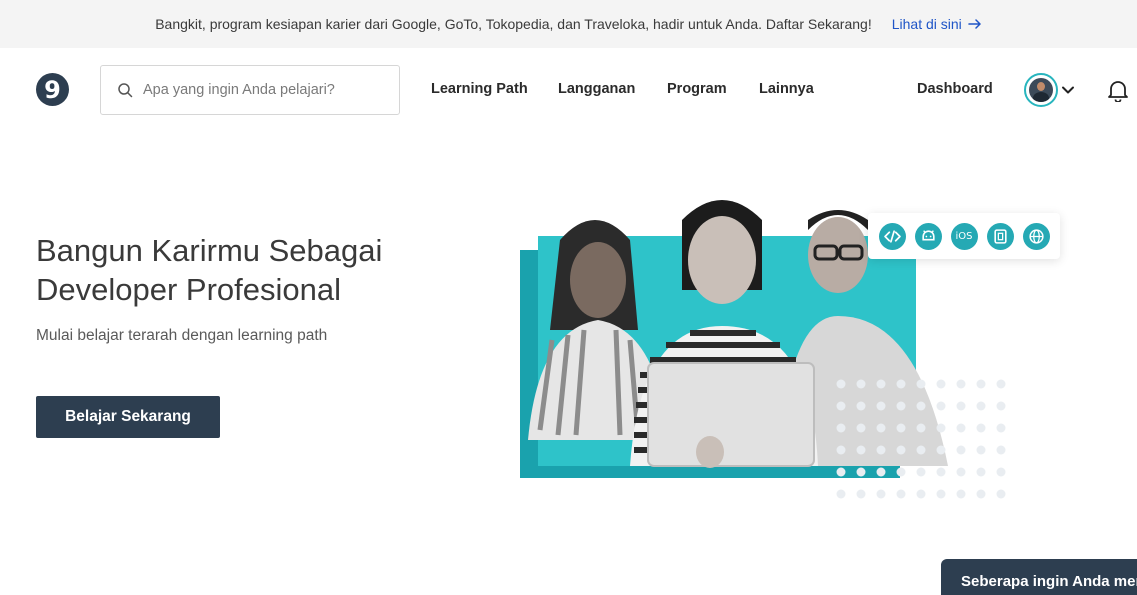 The height and width of the screenshot is (595, 1137). Describe the element at coordinates (892, 236) in the screenshot. I see `code-icon` at that location.